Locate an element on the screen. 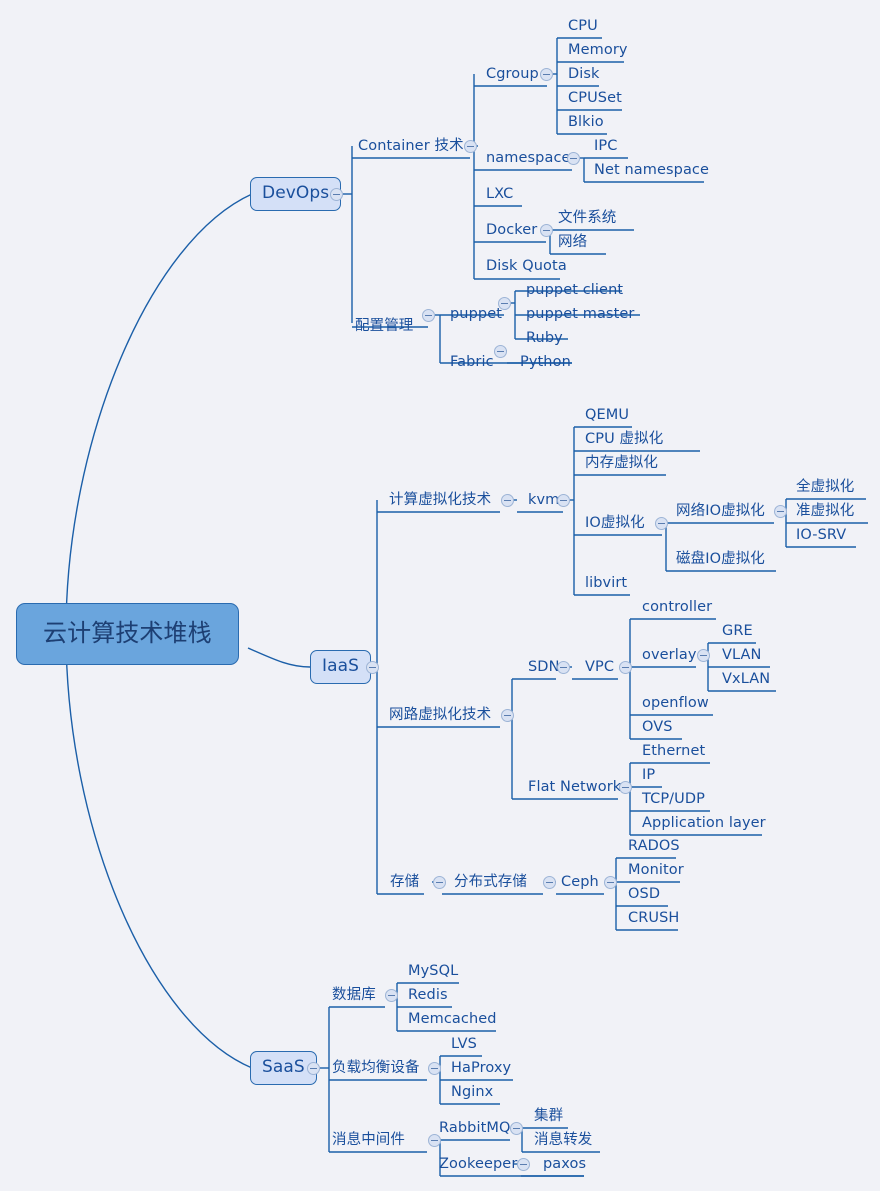 This screenshot has width=880, height=1191. node-message-middleware: 消息中间件 is located at coordinates (368, 1141).